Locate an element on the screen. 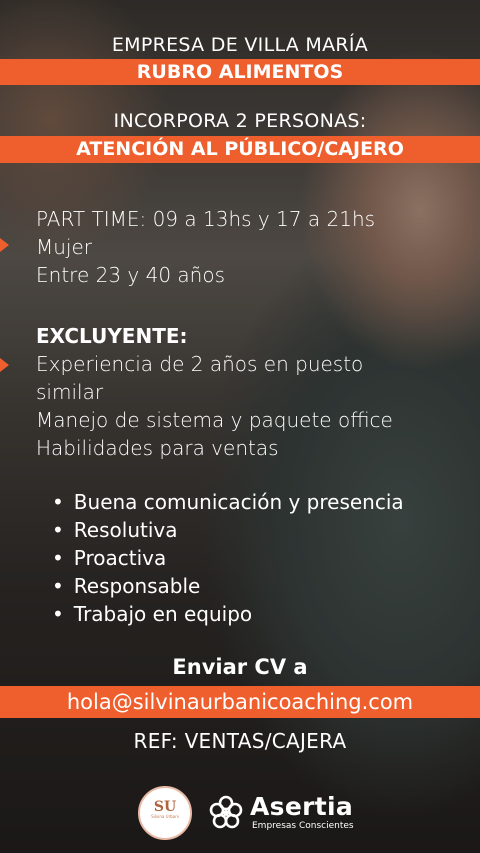 This screenshot has width=480, height=853. hiring-text: INCORPORA 2 PERSONAS: is located at coordinates (240, 121).